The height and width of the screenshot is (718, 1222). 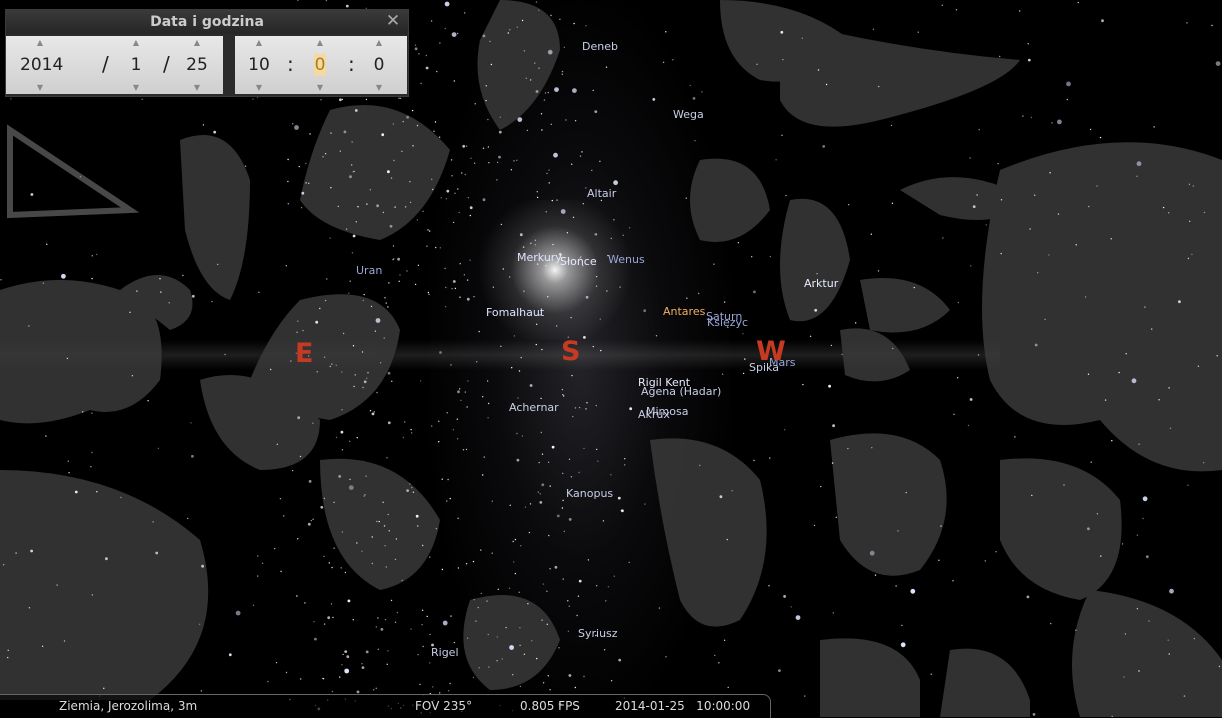 What do you see at coordinates (589, 493) in the screenshot?
I see `label-kanopus: Kanopus` at bounding box center [589, 493].